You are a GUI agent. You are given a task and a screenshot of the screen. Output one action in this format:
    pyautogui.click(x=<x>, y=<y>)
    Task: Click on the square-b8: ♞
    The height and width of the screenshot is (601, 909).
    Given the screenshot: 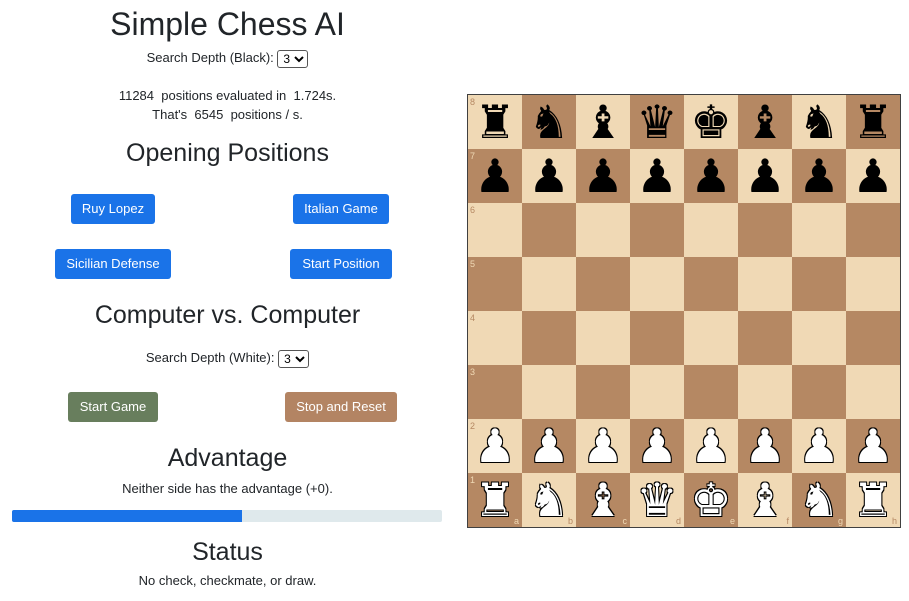 What is the action you would take?
    pyautogui.click(x=549, y=122)
    